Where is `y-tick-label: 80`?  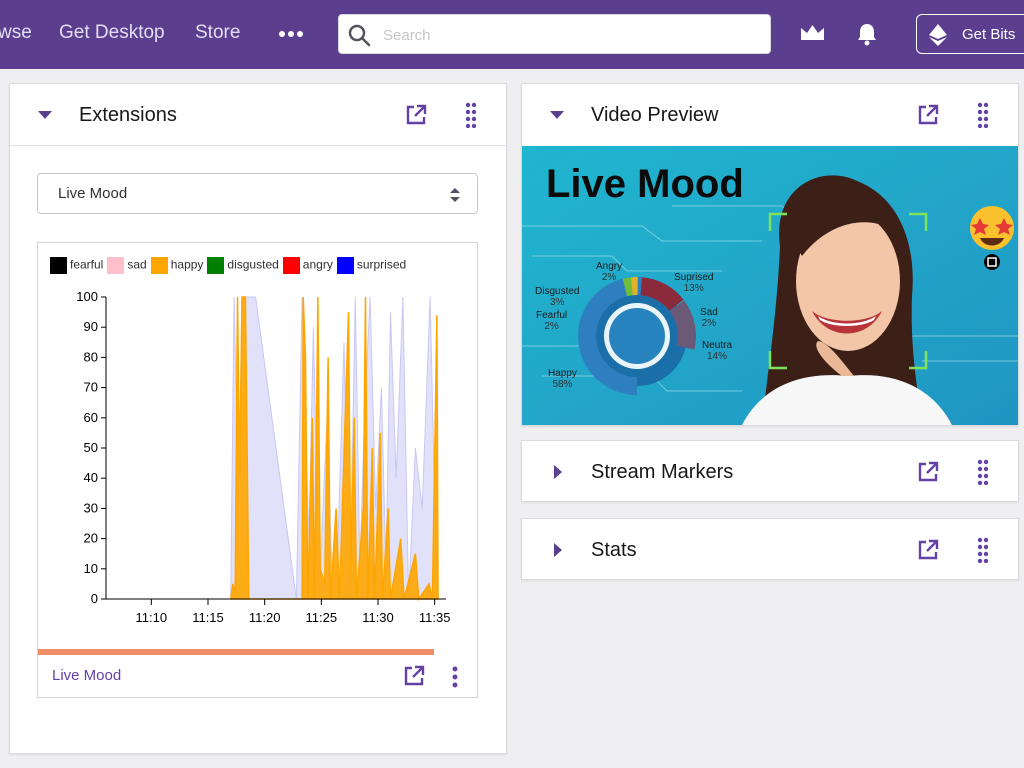 y-tick-label: 80 is located at coordinates (91, 356).